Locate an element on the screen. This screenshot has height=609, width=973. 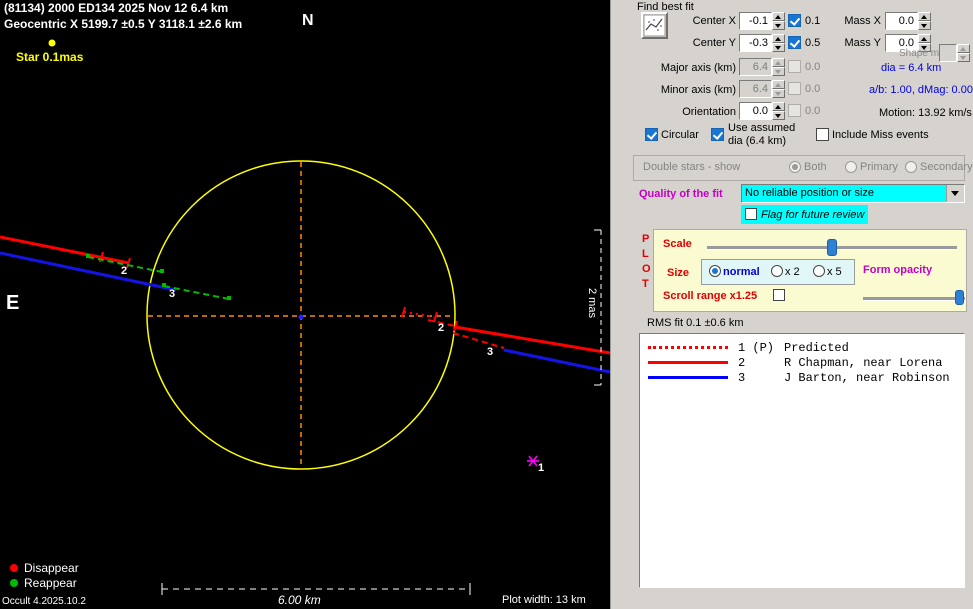
double-secondary-radio is located at coordinates (911, 167).